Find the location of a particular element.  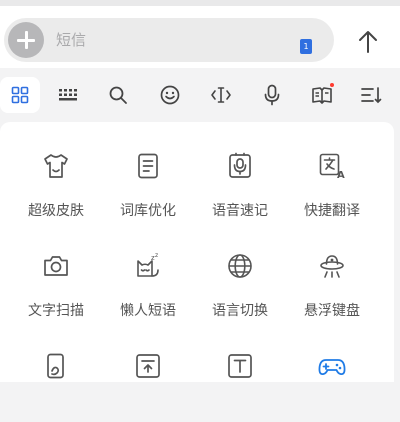

svg-text: A is located at coordinates (341, 175).